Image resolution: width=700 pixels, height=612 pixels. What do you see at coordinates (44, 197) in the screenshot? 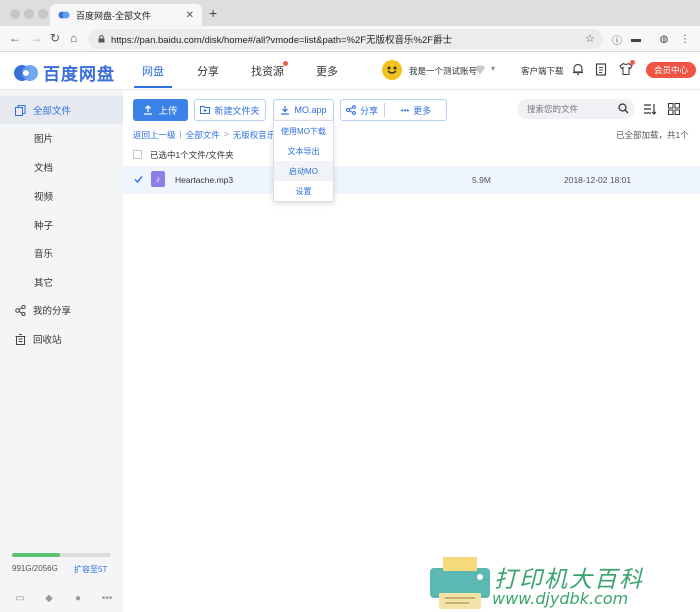
I see `sidebar-item-label: 视频` at bounding box center [44, 197].